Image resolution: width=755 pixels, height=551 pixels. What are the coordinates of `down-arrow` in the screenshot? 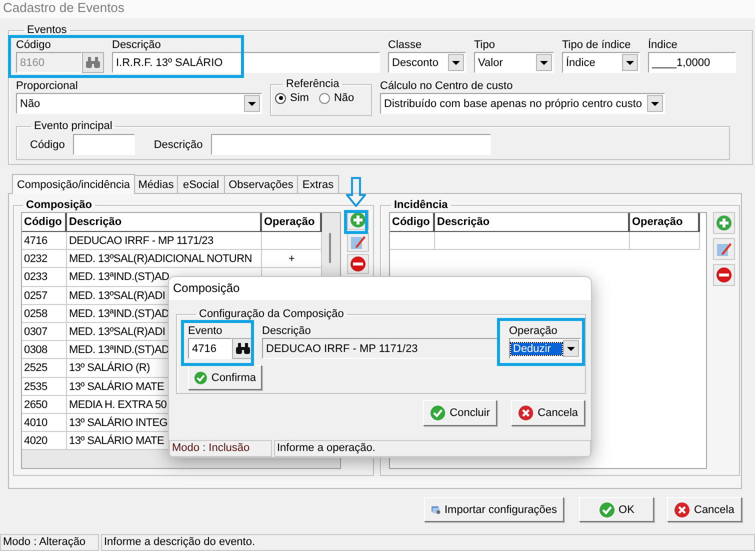 It's located at (356, 192).